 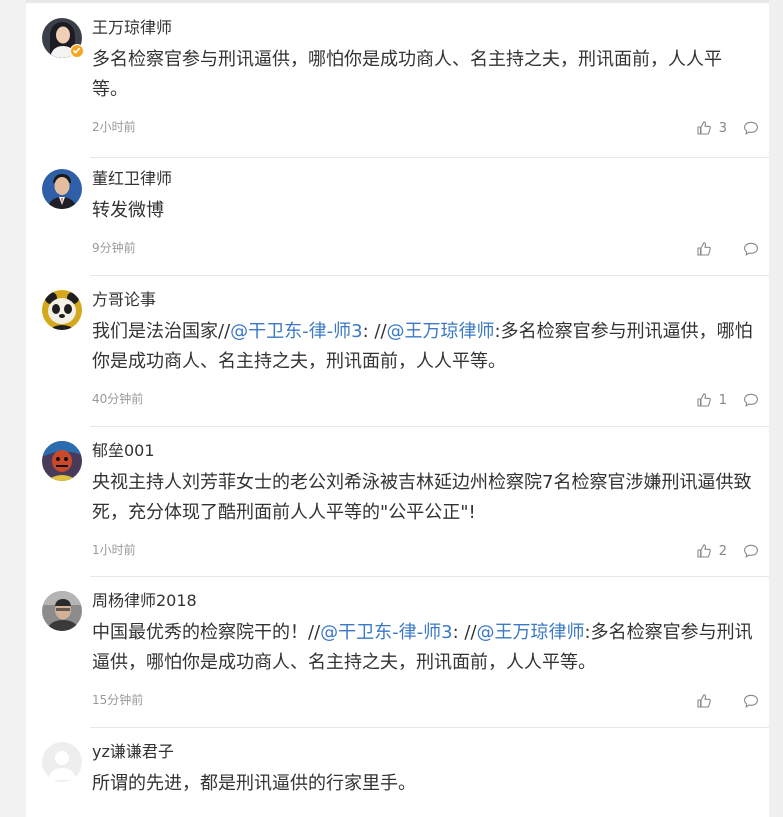 What do you see at coordinates (114, 127) in the screenshot?
I see `comment-time: 2小时前` at bounding box center [114, 127].